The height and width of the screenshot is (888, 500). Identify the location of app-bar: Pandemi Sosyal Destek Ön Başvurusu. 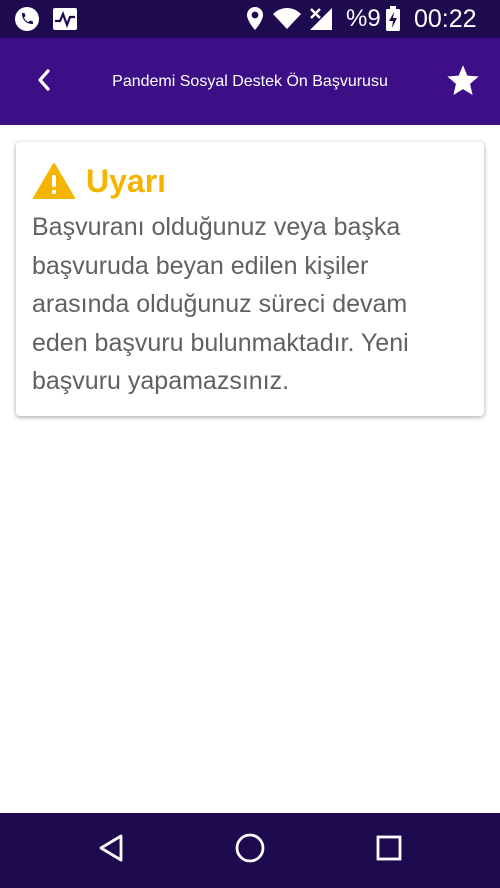
(250, 81).